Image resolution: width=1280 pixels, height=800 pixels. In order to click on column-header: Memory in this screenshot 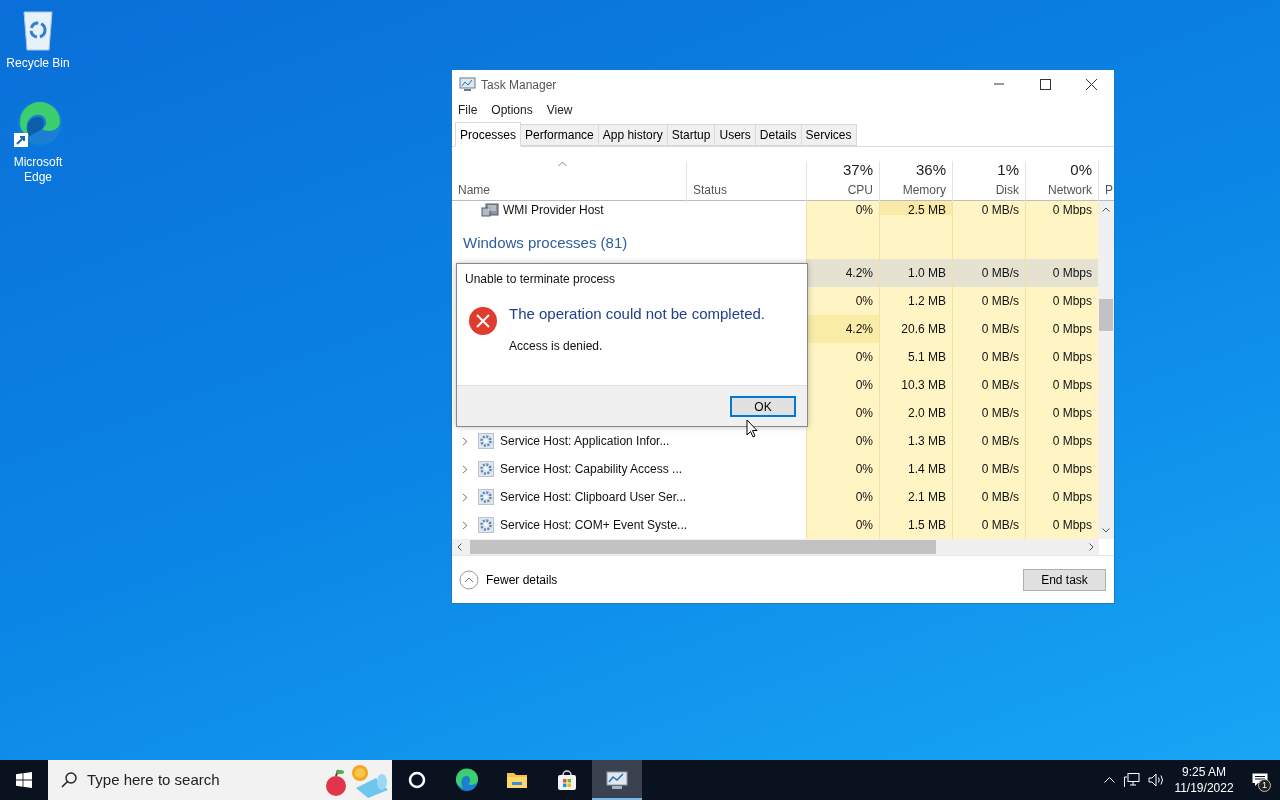, I will do `click(924, 190)`.